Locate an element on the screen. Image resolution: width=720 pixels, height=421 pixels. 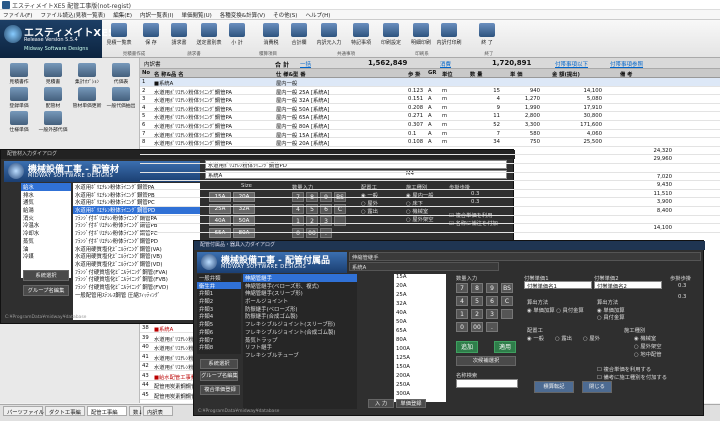
dialog2-pipe-option: ○ 地中配管 is located at coordinates (648, 354).